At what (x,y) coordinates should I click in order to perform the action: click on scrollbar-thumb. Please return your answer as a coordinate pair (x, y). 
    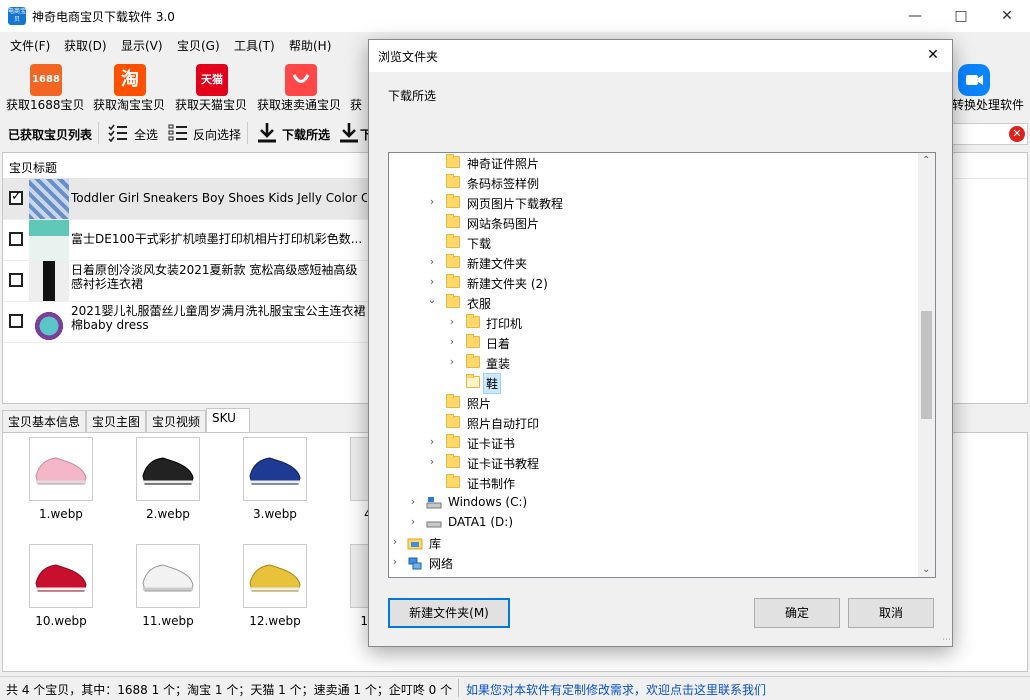
    Looking at the image, I should click on (926, 365).